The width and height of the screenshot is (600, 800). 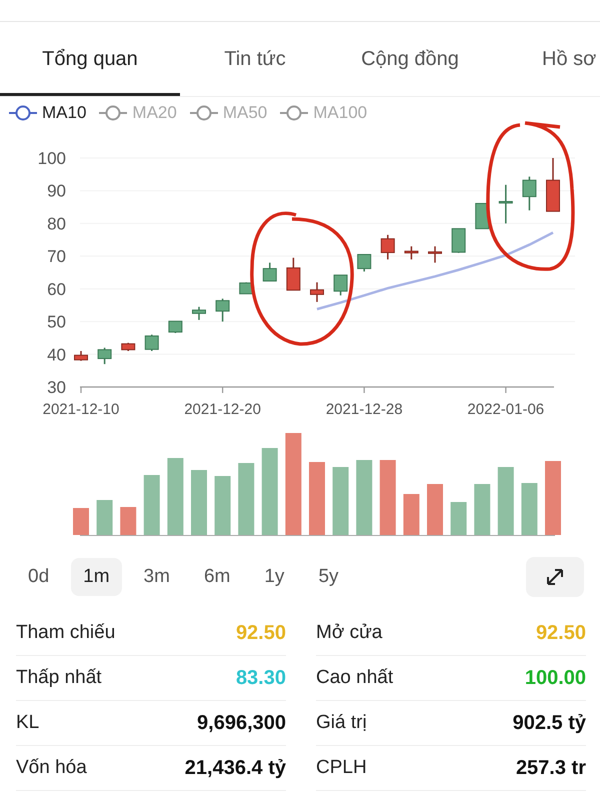 I want to click on range-button: 5y, so click(x=328, y=577).